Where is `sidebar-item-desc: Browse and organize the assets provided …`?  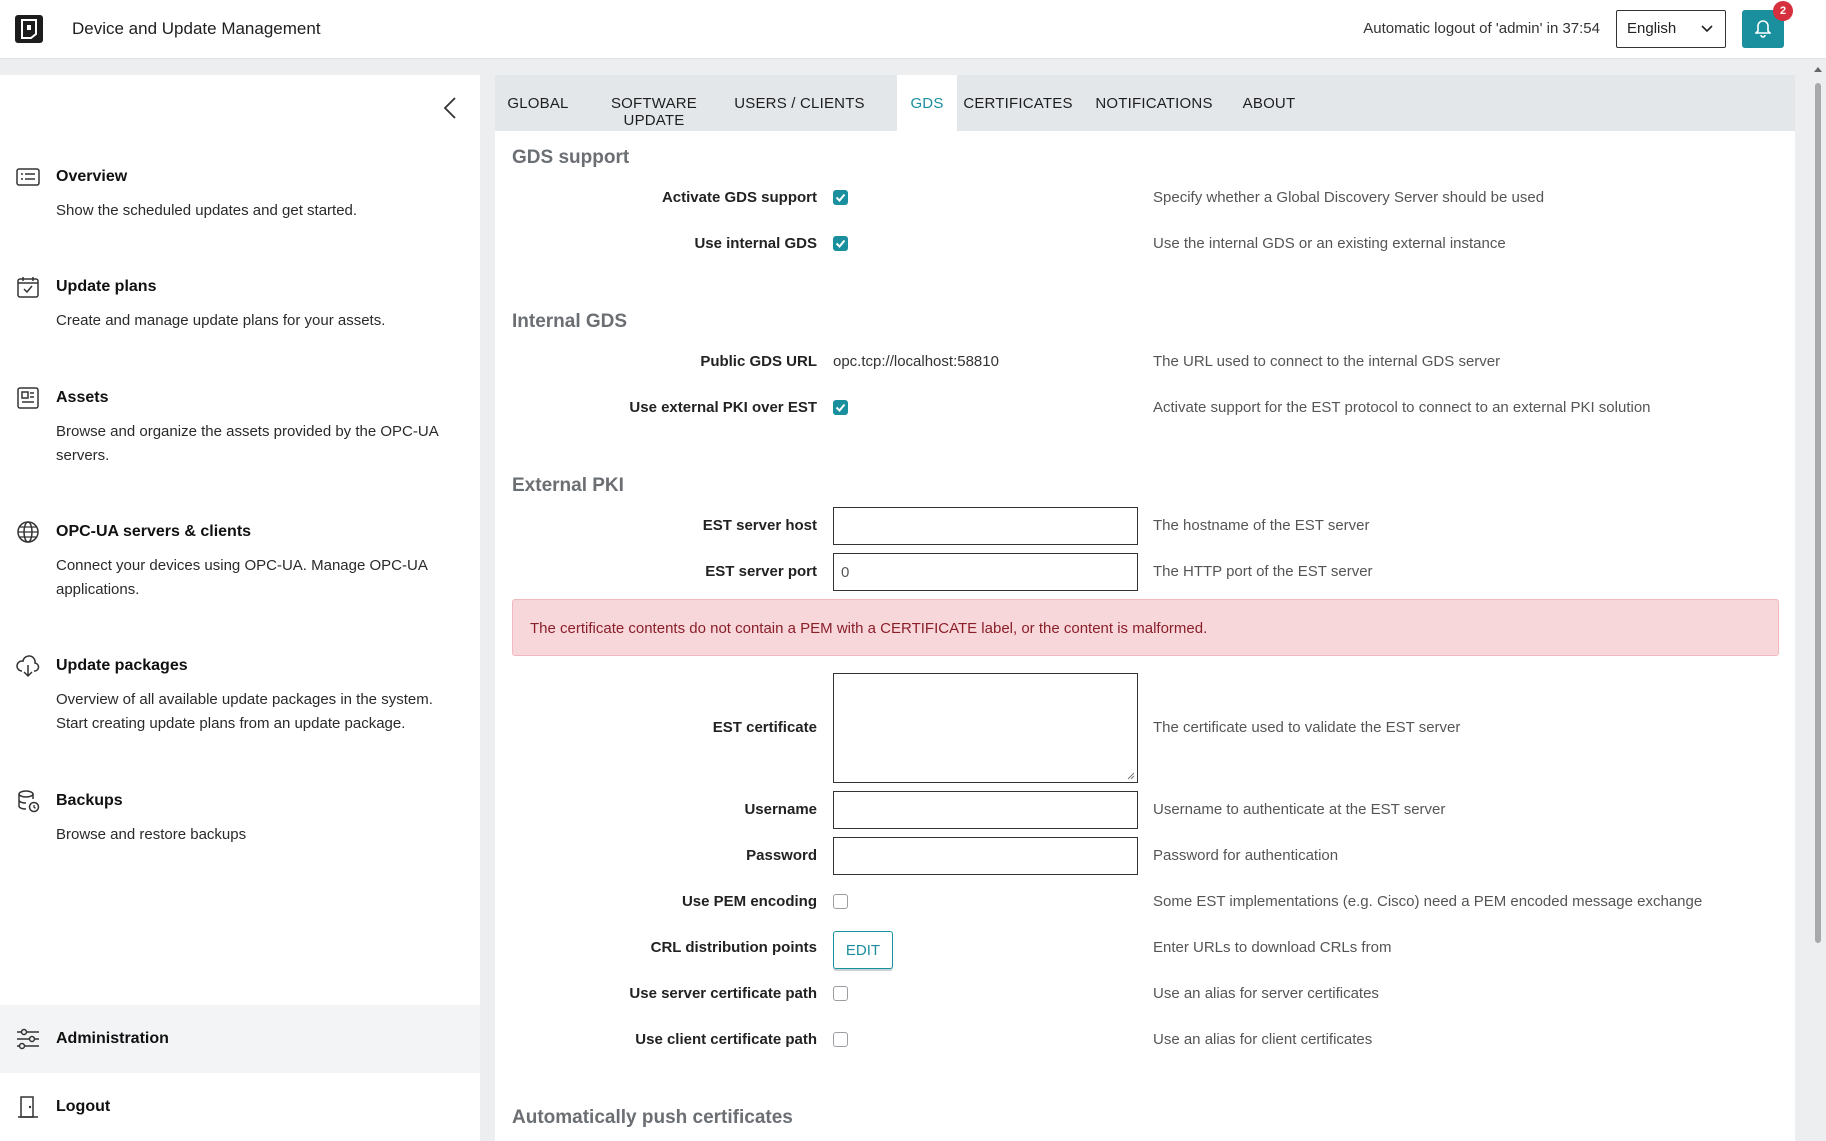 sidebar-item-desc: Browse and organize the assets provided … is located at coordinates (247, 443).